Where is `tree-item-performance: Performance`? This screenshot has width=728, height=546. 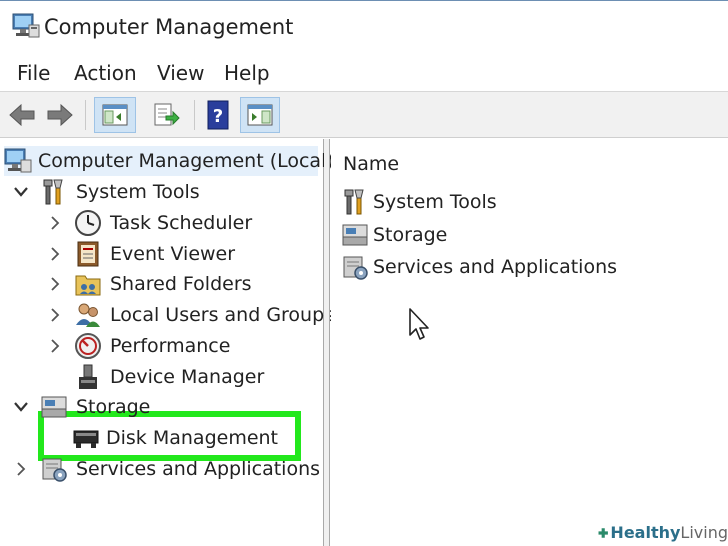
tree-item-performance: Performance is located at coordinates (137, 346).